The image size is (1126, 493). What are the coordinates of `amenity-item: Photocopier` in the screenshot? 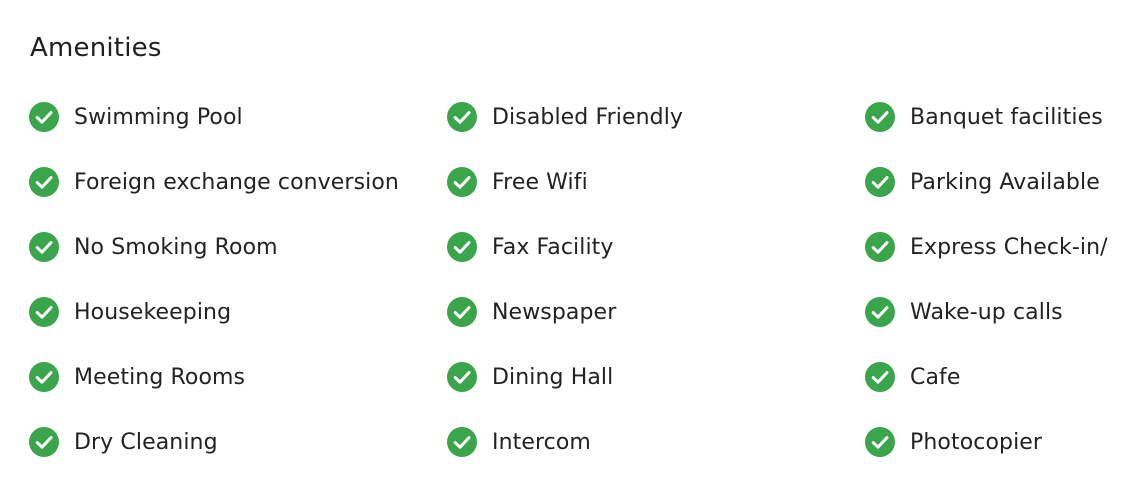 It's located at (995, 457).